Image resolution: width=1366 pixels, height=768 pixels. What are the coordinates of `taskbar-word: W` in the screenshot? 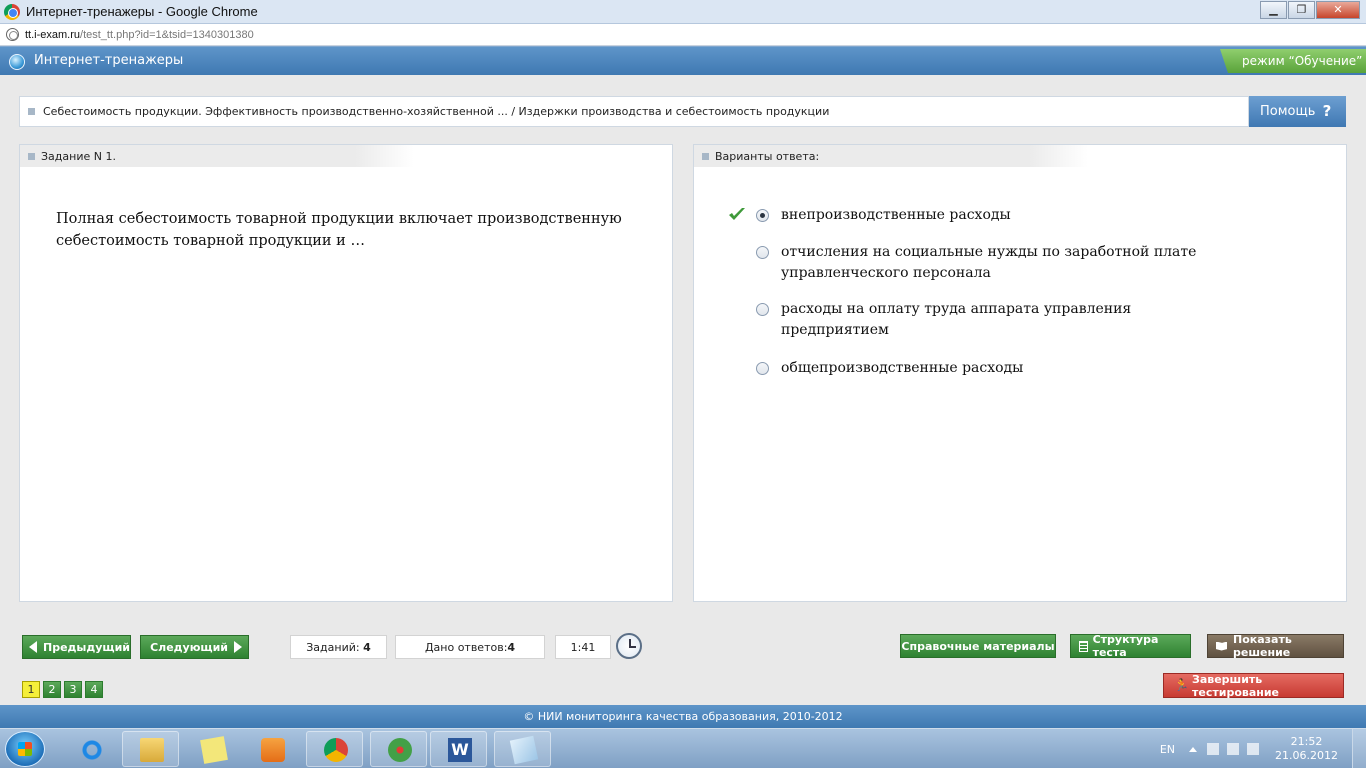 It's located at (458, 749).